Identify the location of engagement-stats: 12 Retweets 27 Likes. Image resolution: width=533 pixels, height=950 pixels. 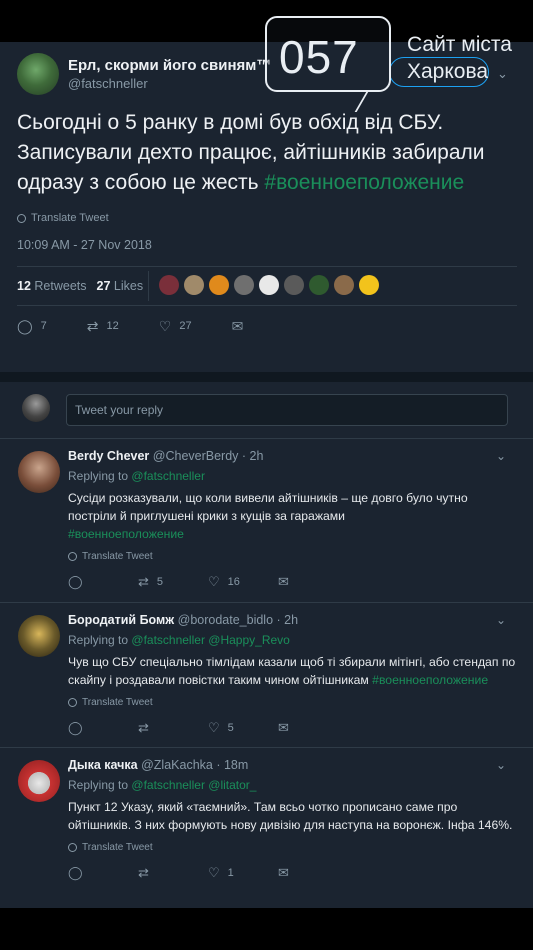
(267, 286).